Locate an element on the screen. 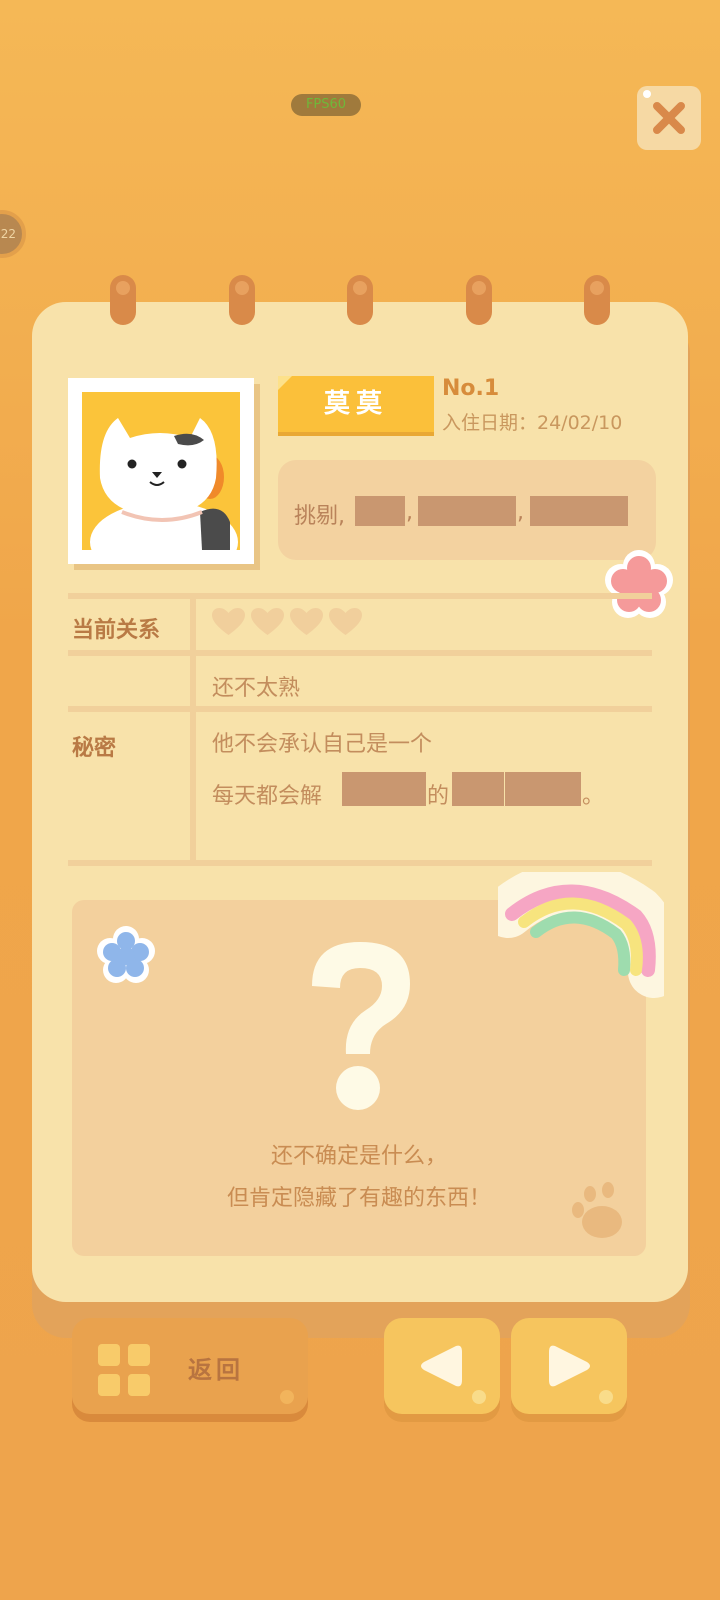  question-mark-icon is located at coordinates (361, 1026).